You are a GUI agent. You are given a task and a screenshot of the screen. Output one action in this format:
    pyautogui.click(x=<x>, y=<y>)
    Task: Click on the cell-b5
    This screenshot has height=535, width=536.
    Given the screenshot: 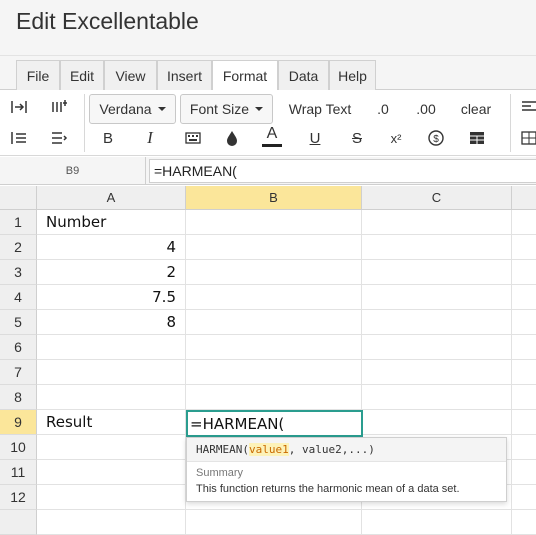 What is the action you would take?
    pyautogui.click(x=274, y=322)
    